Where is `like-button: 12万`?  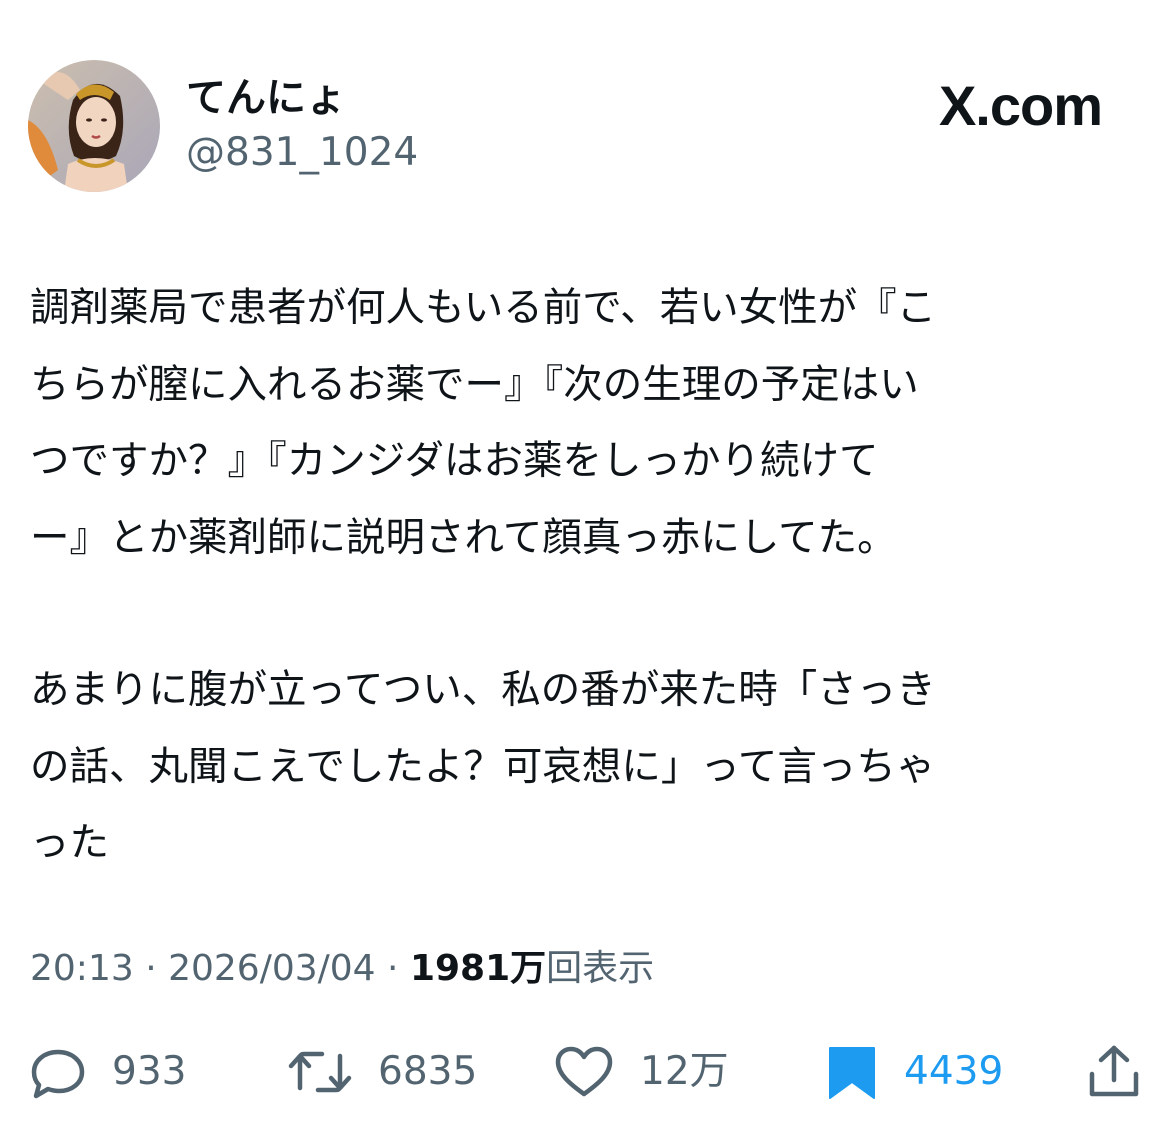
like-button: 12万 is located at coordinates (640, 1072).